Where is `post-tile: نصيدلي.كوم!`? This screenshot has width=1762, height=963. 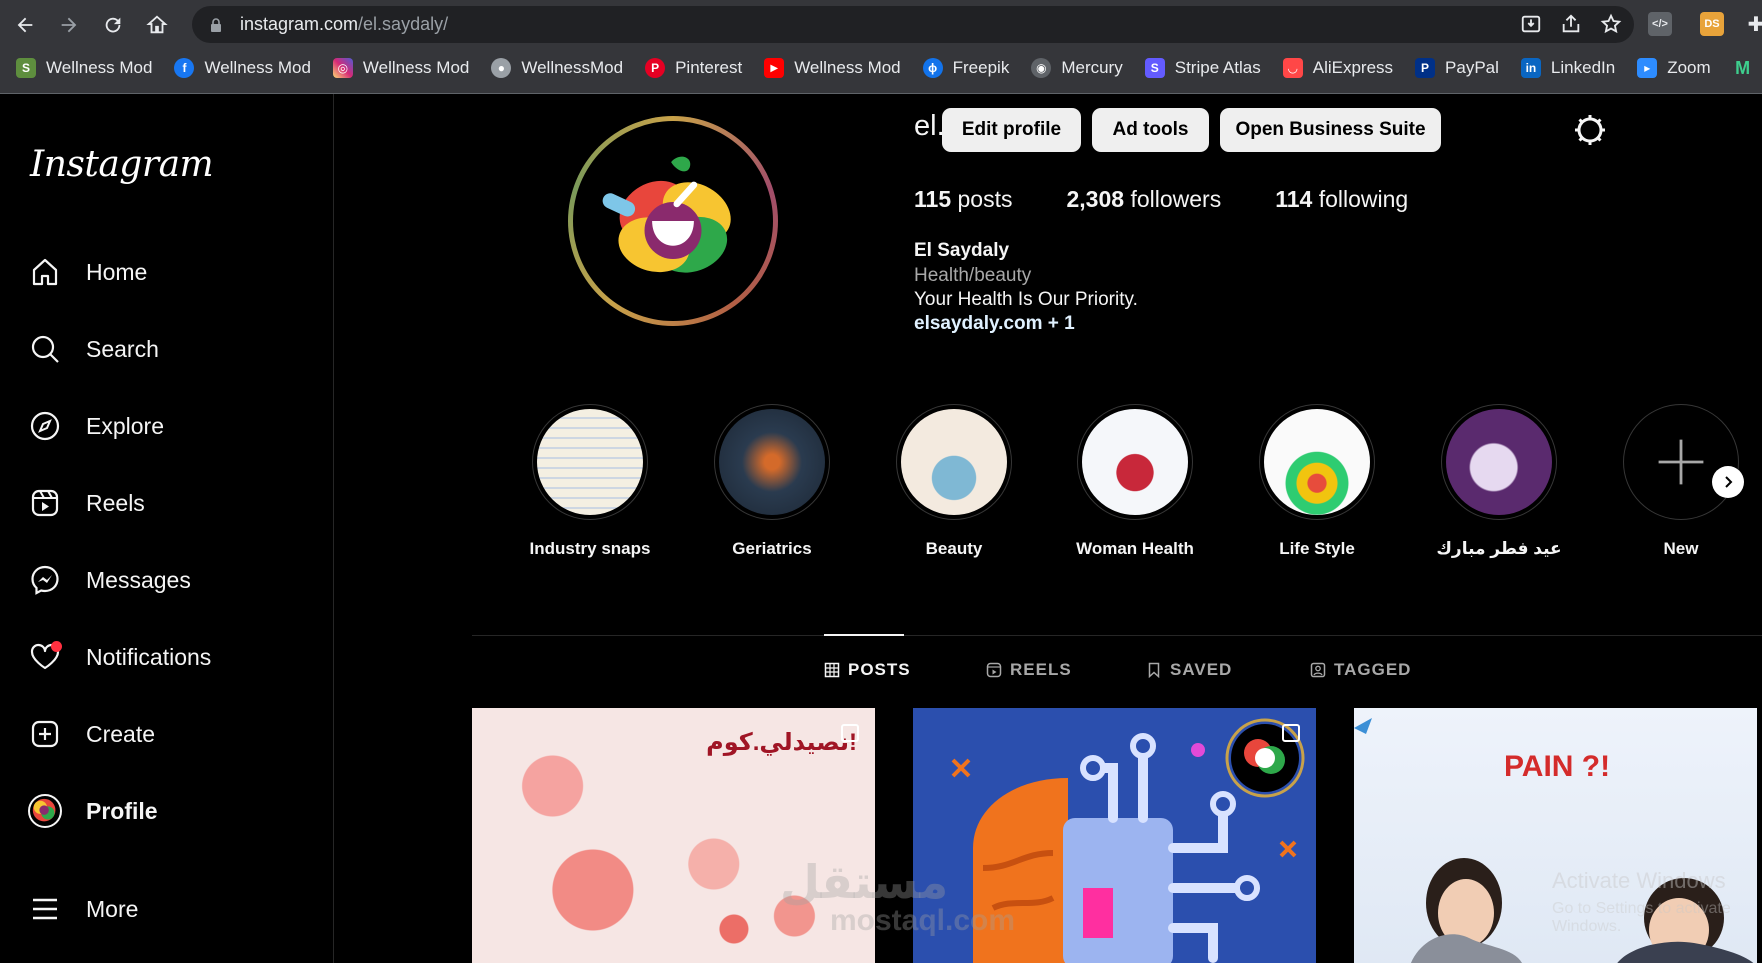
post-tile: نصيدلي.كوم! is located at coordinates (673, 835).